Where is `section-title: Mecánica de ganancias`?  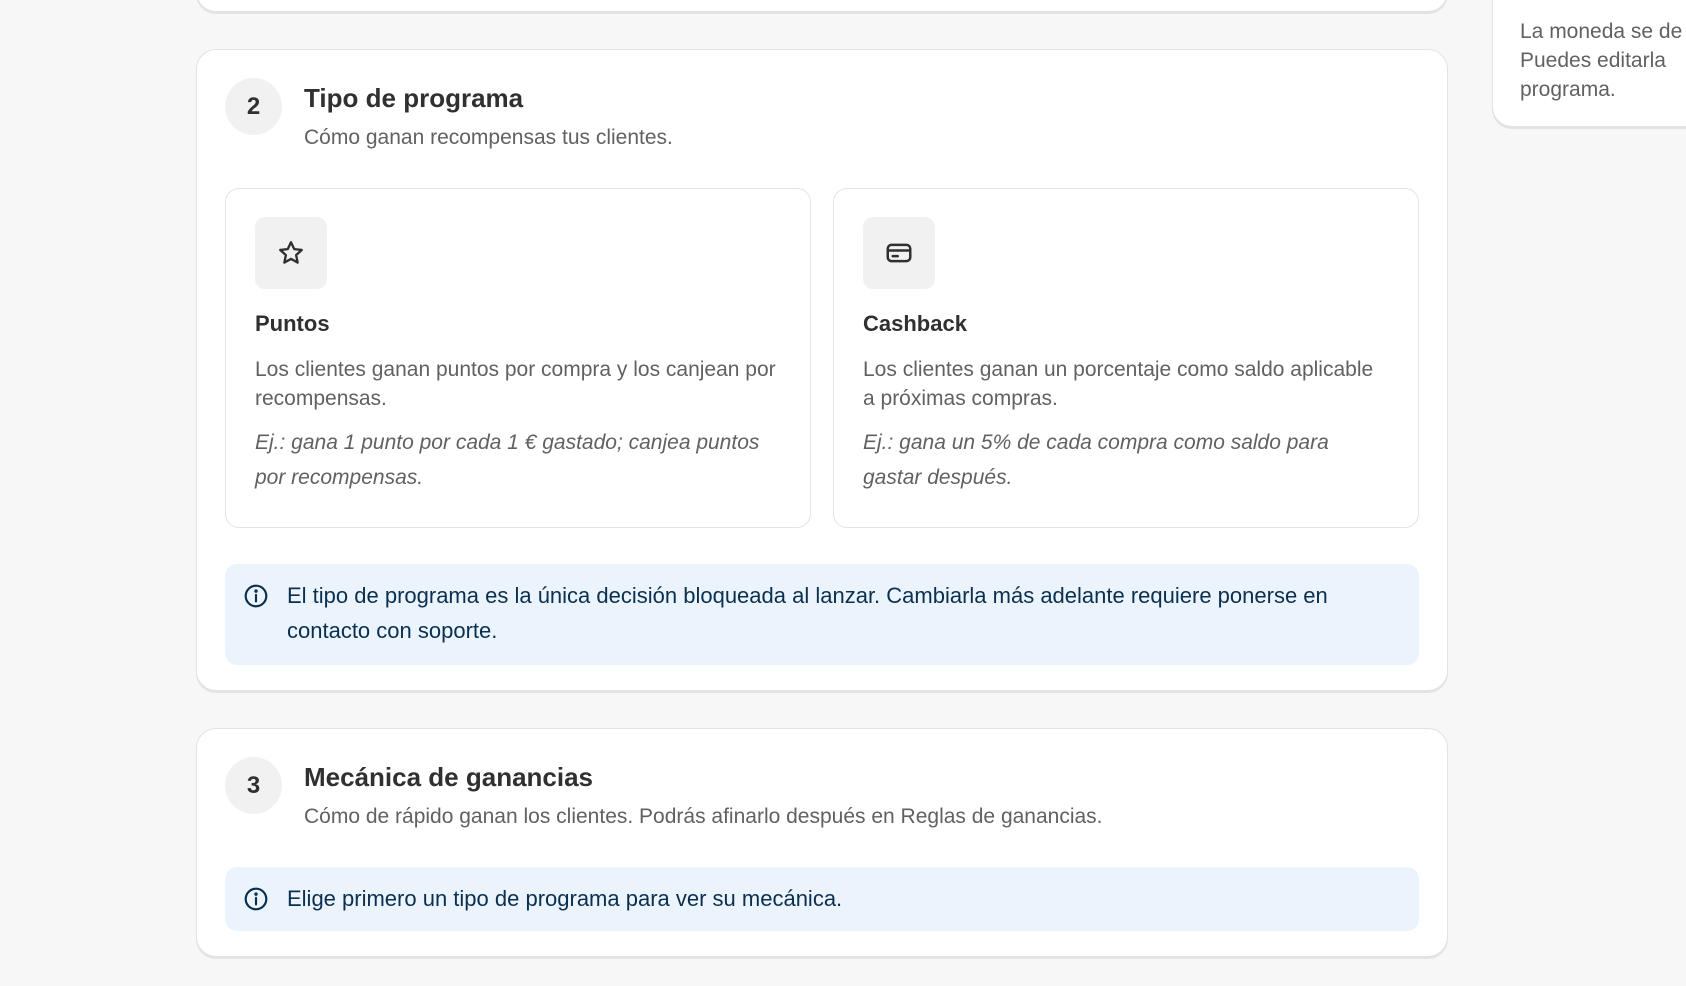 section-title: Mecánica de ganancias is located at coordinates (449, 777).